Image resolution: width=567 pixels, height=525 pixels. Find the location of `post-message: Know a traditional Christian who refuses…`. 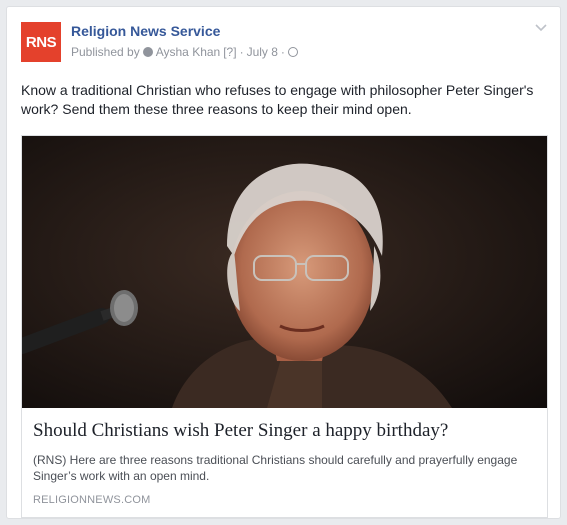

post-message: Know a traditional Christian who refuses… is located at coordinates (277, 99).